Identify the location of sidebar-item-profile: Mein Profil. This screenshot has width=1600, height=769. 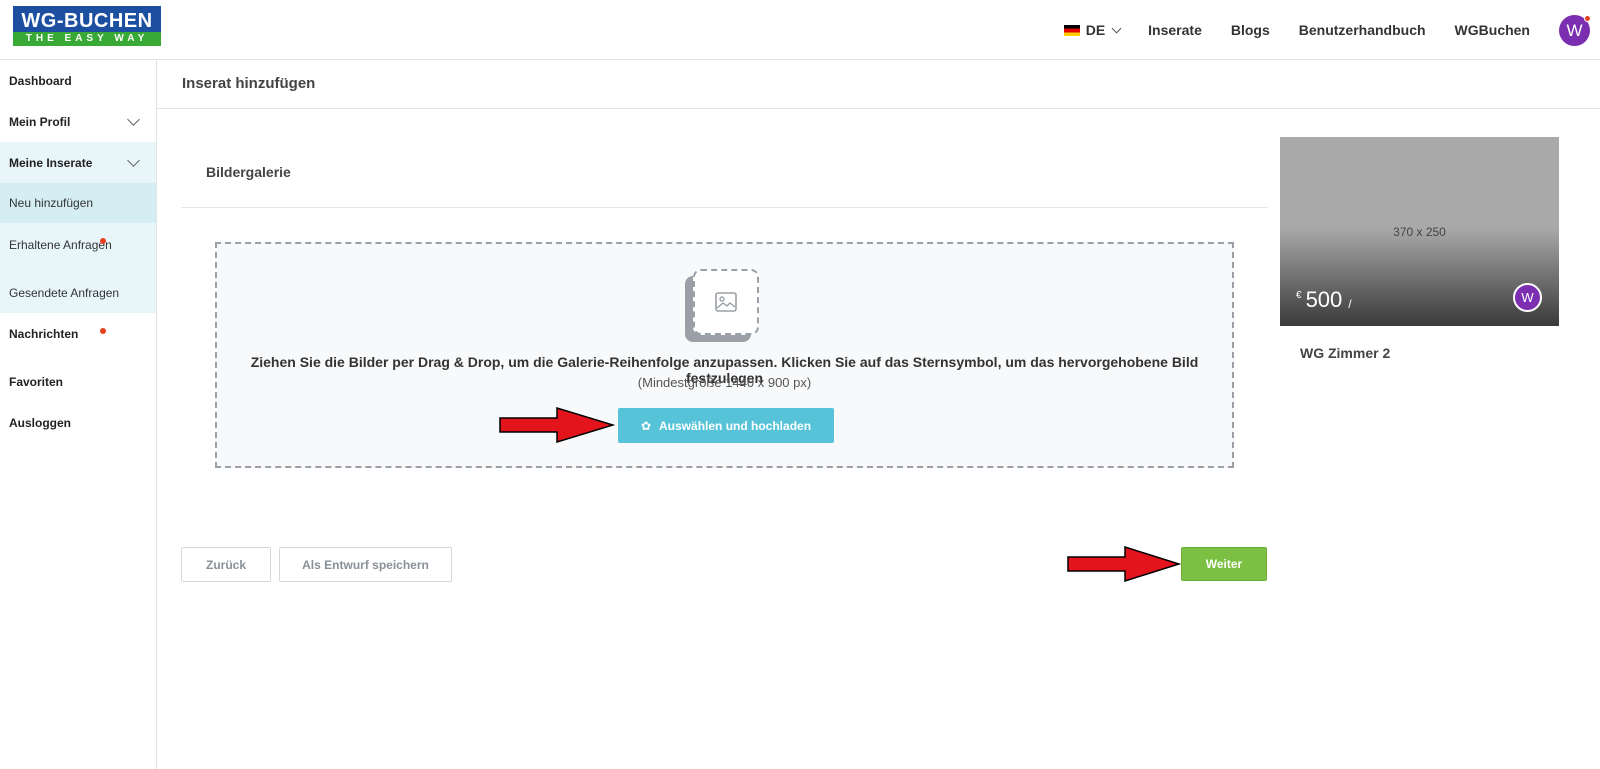
(78, 121).